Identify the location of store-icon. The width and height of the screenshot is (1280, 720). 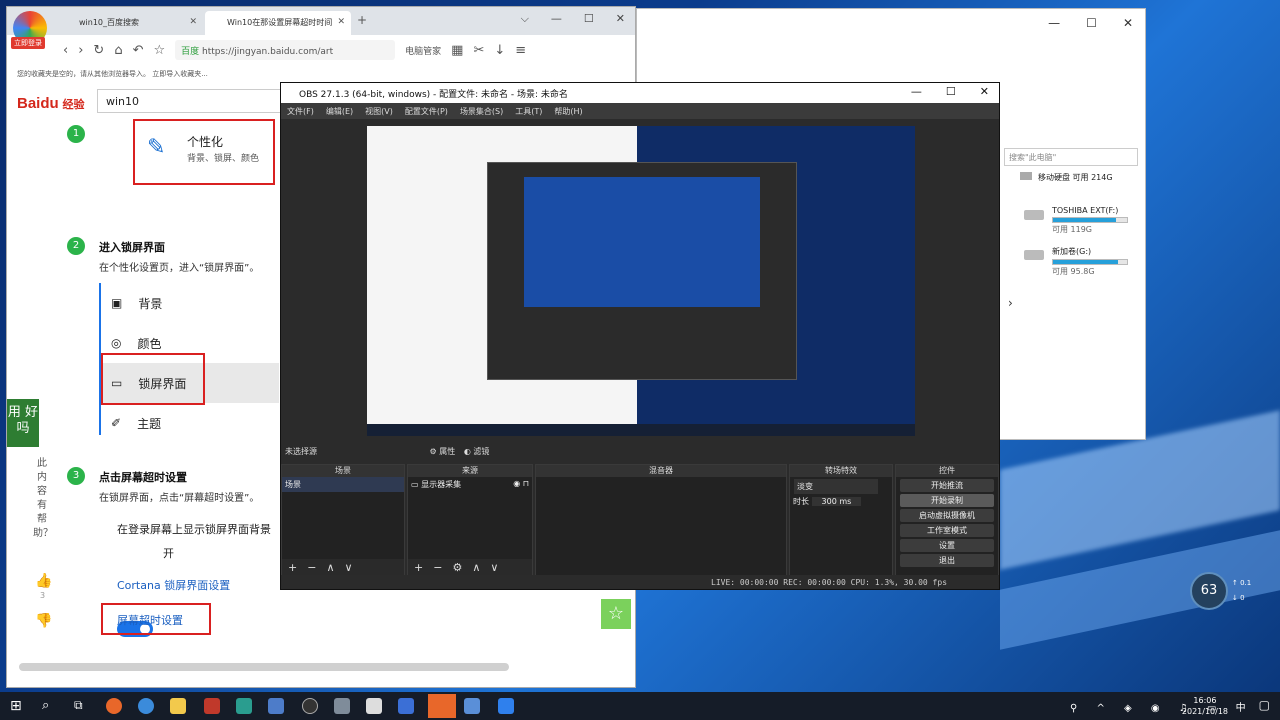
(276, 706).